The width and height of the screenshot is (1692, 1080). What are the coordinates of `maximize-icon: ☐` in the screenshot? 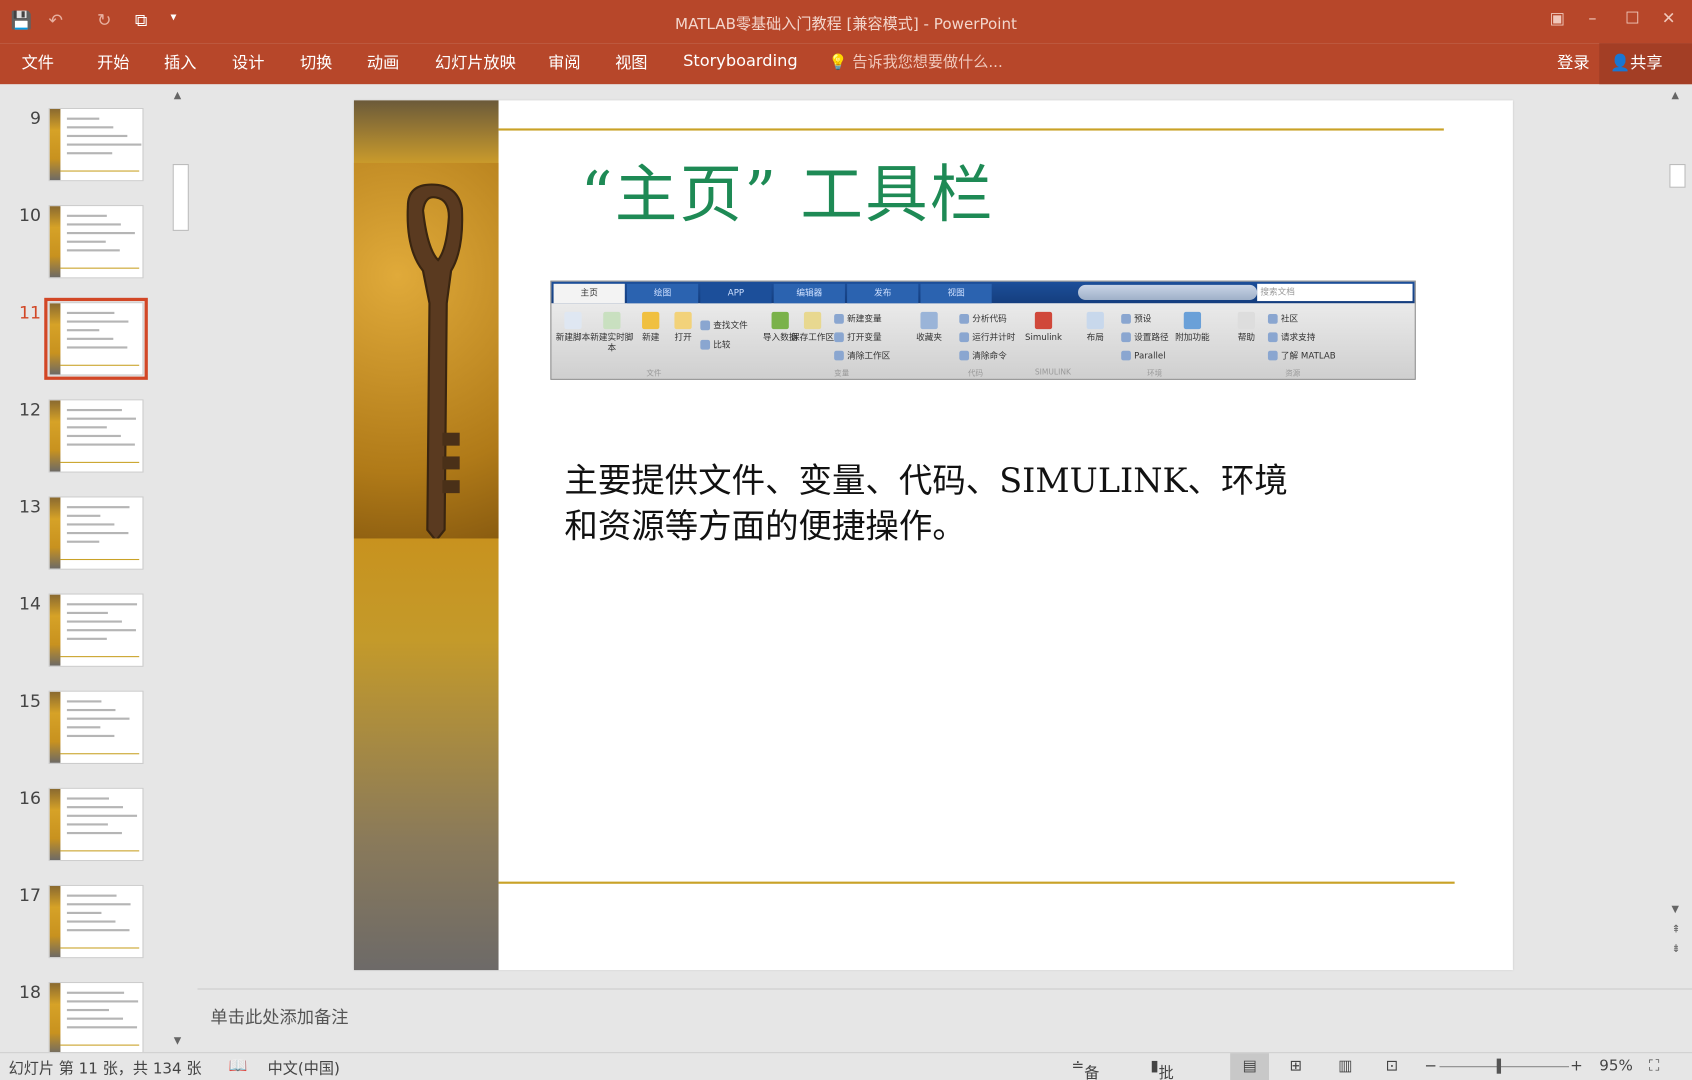 It's located at (1632, 18).